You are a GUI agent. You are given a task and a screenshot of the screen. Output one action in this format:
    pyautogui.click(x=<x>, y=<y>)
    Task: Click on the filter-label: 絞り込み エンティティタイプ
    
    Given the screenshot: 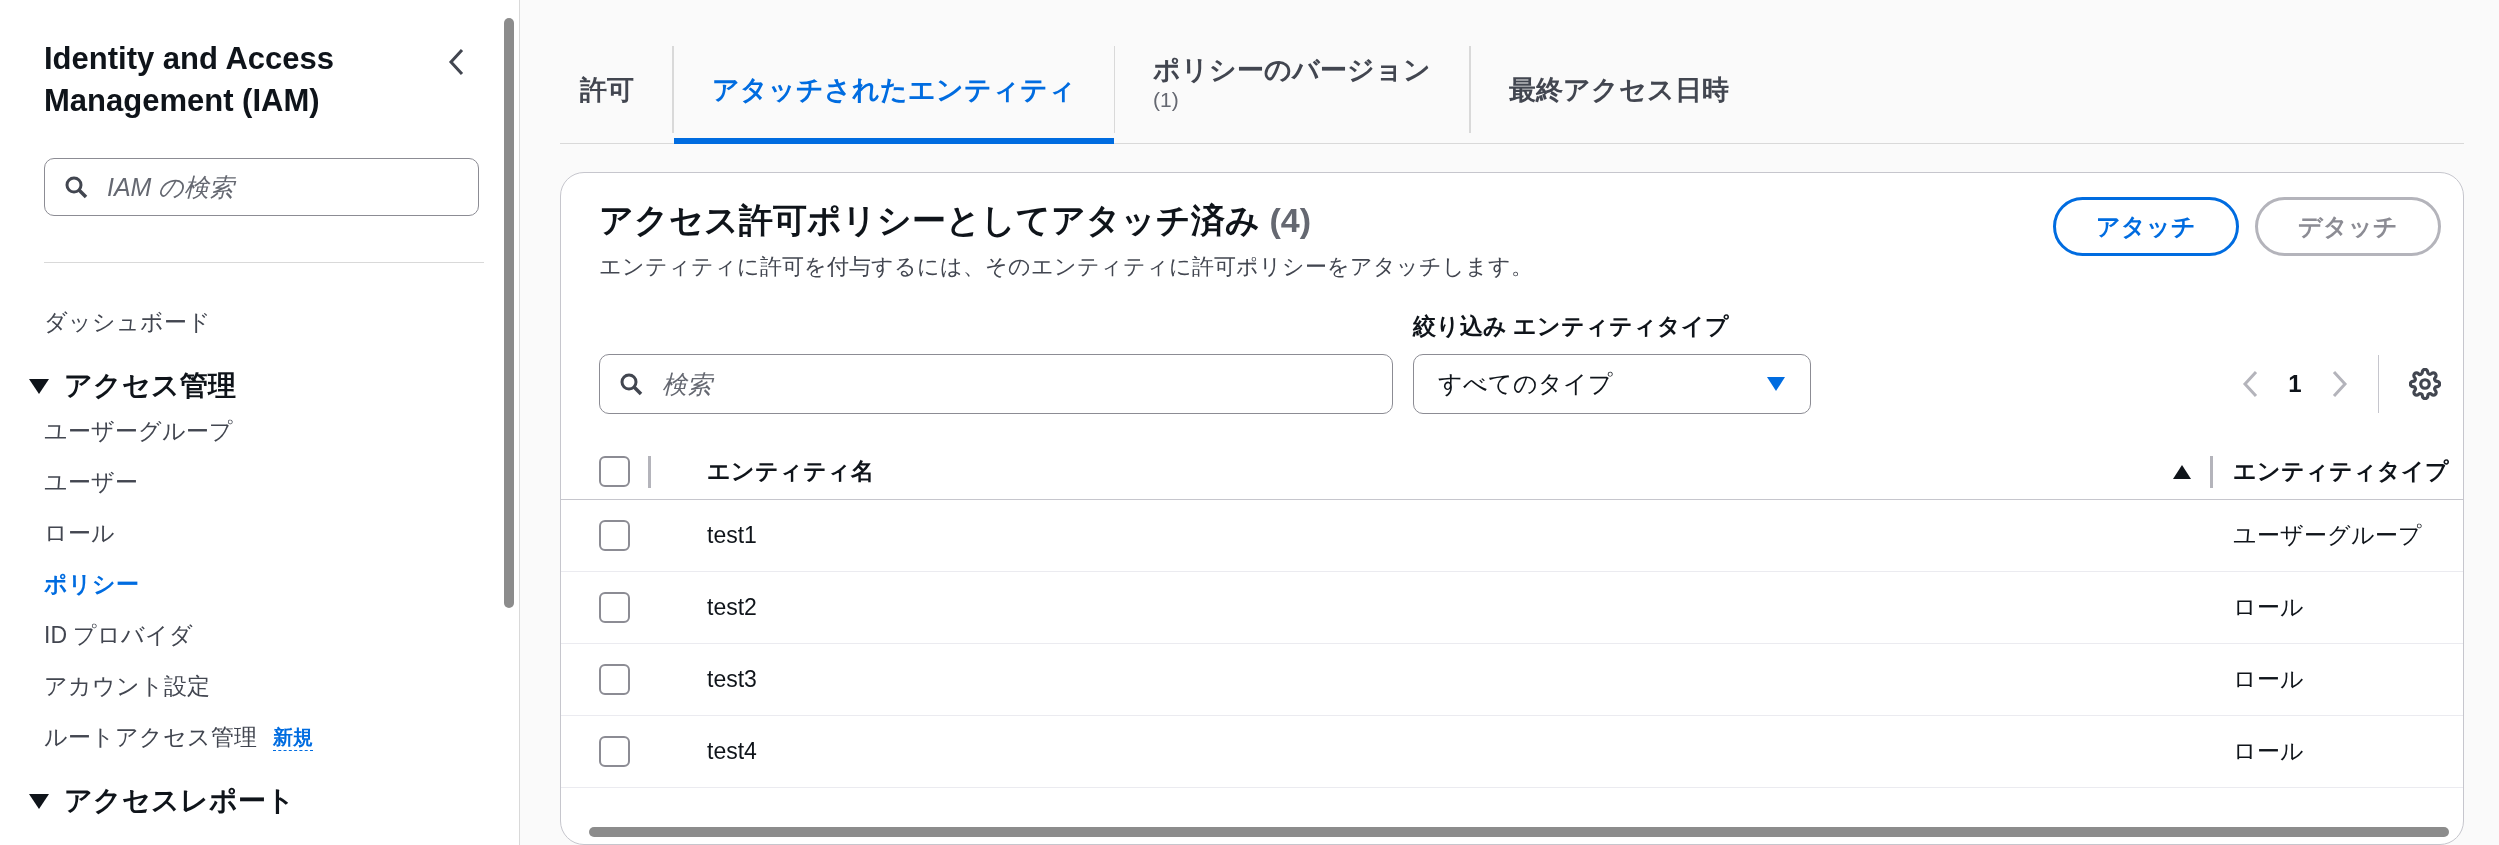 What is the action you would take?
    pyautogui.click(x=1572, y=326)
    